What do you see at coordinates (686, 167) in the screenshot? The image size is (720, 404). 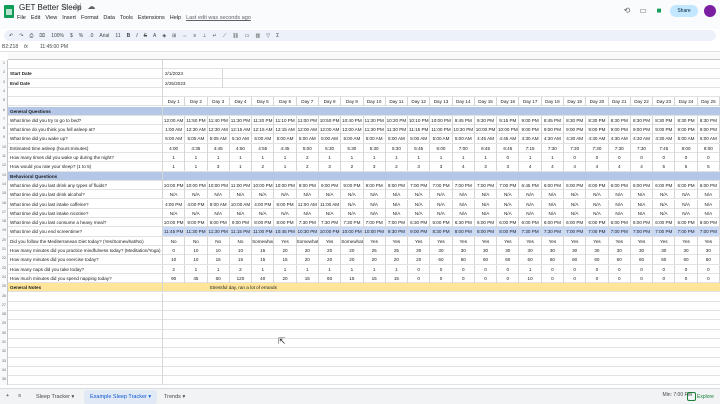 I see `data-cell: 5` at bounding box center [686, 167].